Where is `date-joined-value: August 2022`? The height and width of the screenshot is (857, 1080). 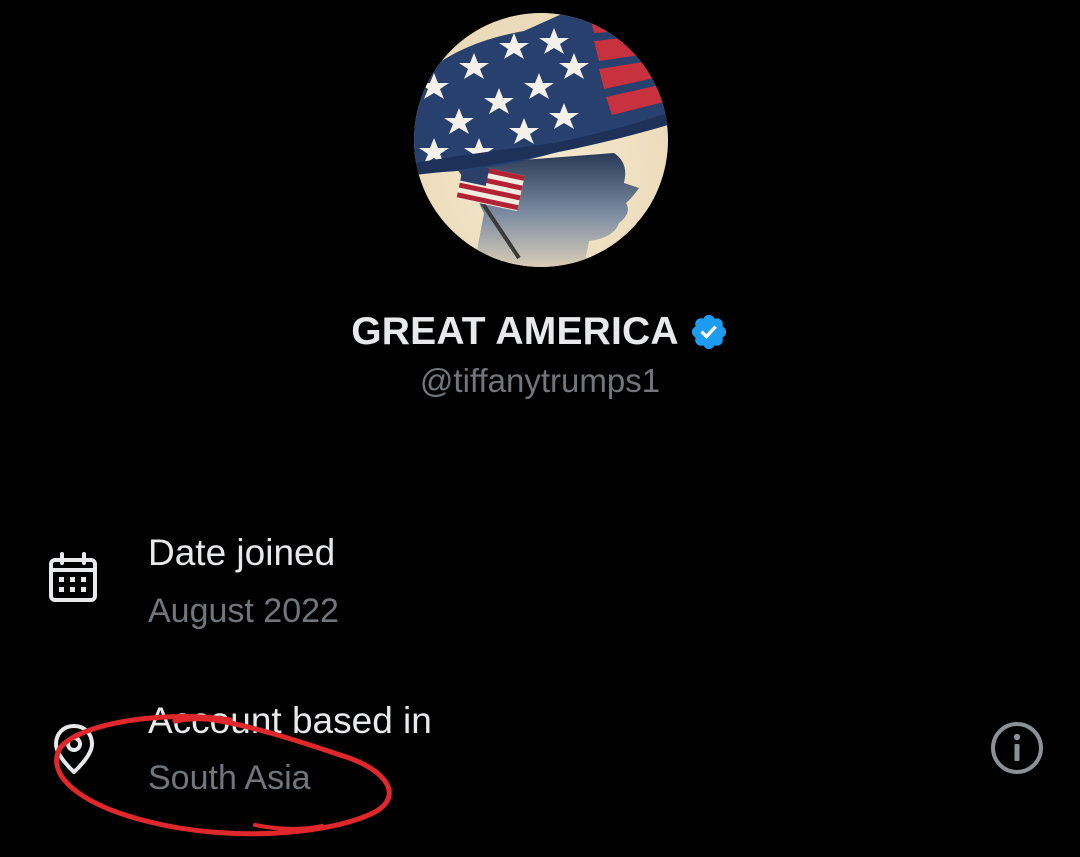 date-joined-value: August 2022 is located at coordinates (243, 611).